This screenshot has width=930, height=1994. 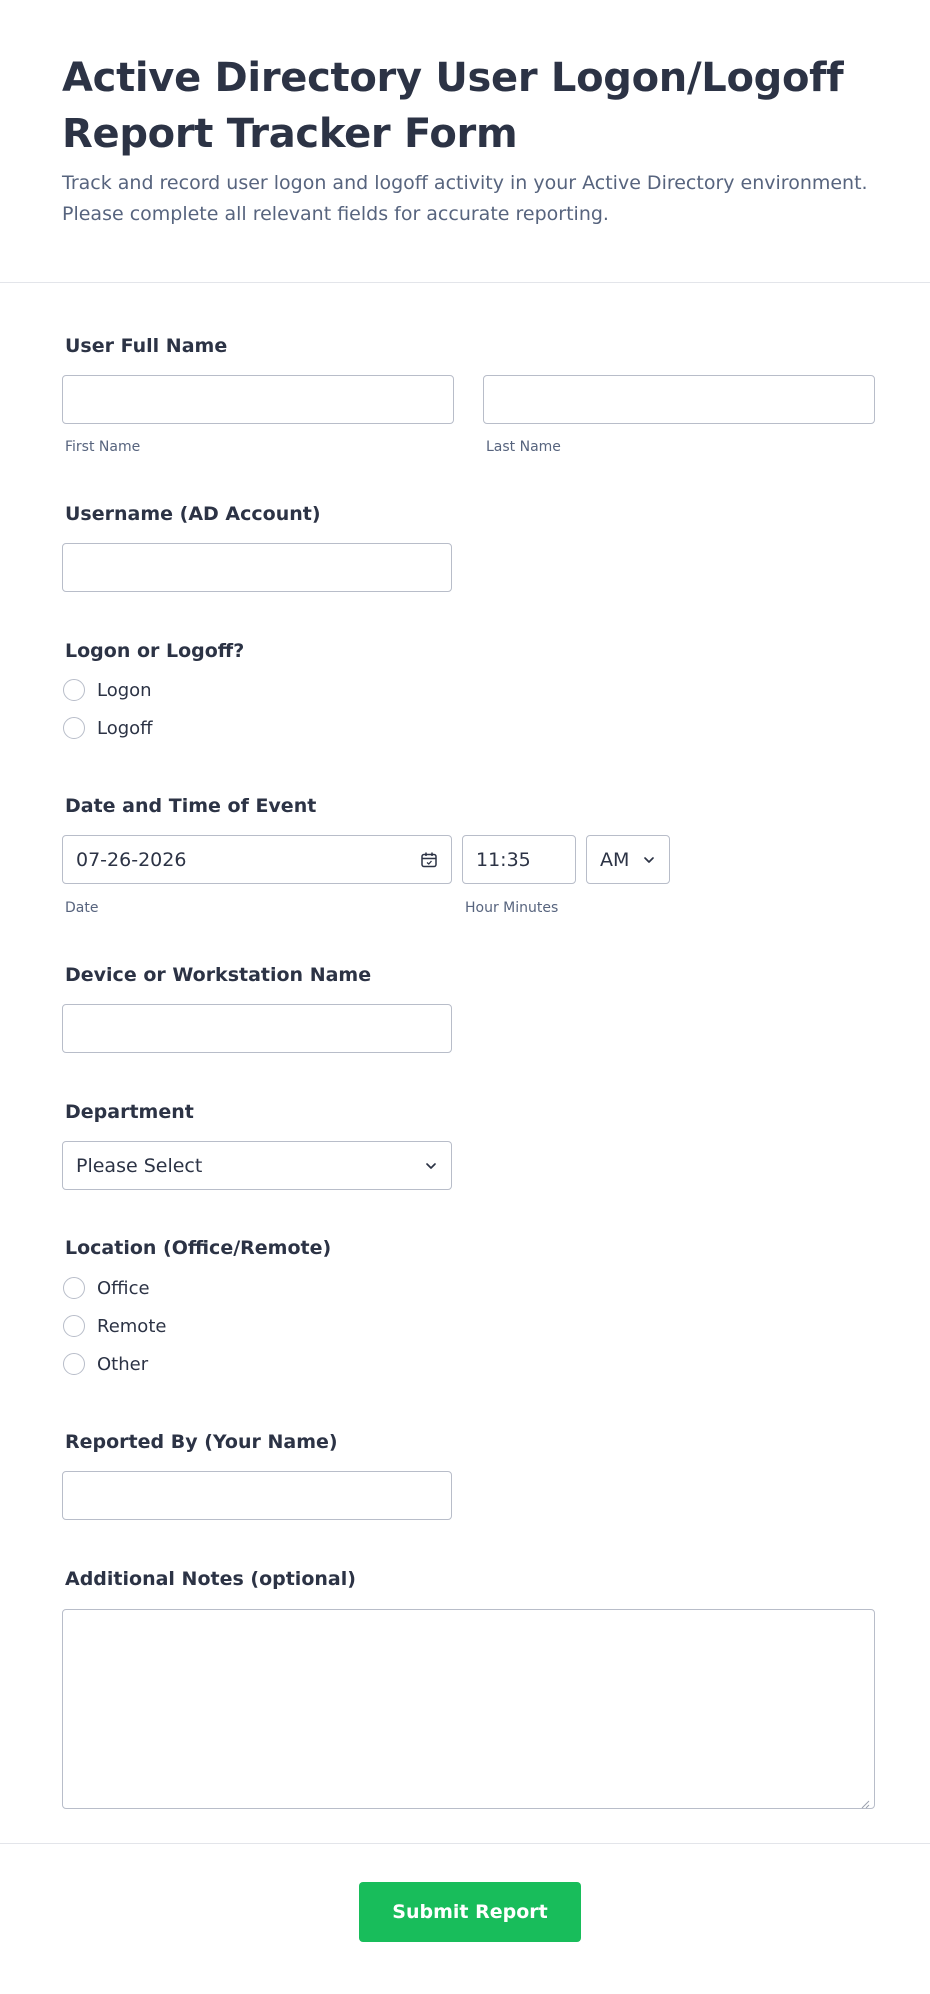 I want to click on reported-by-input, so click(x=257, y=1495).